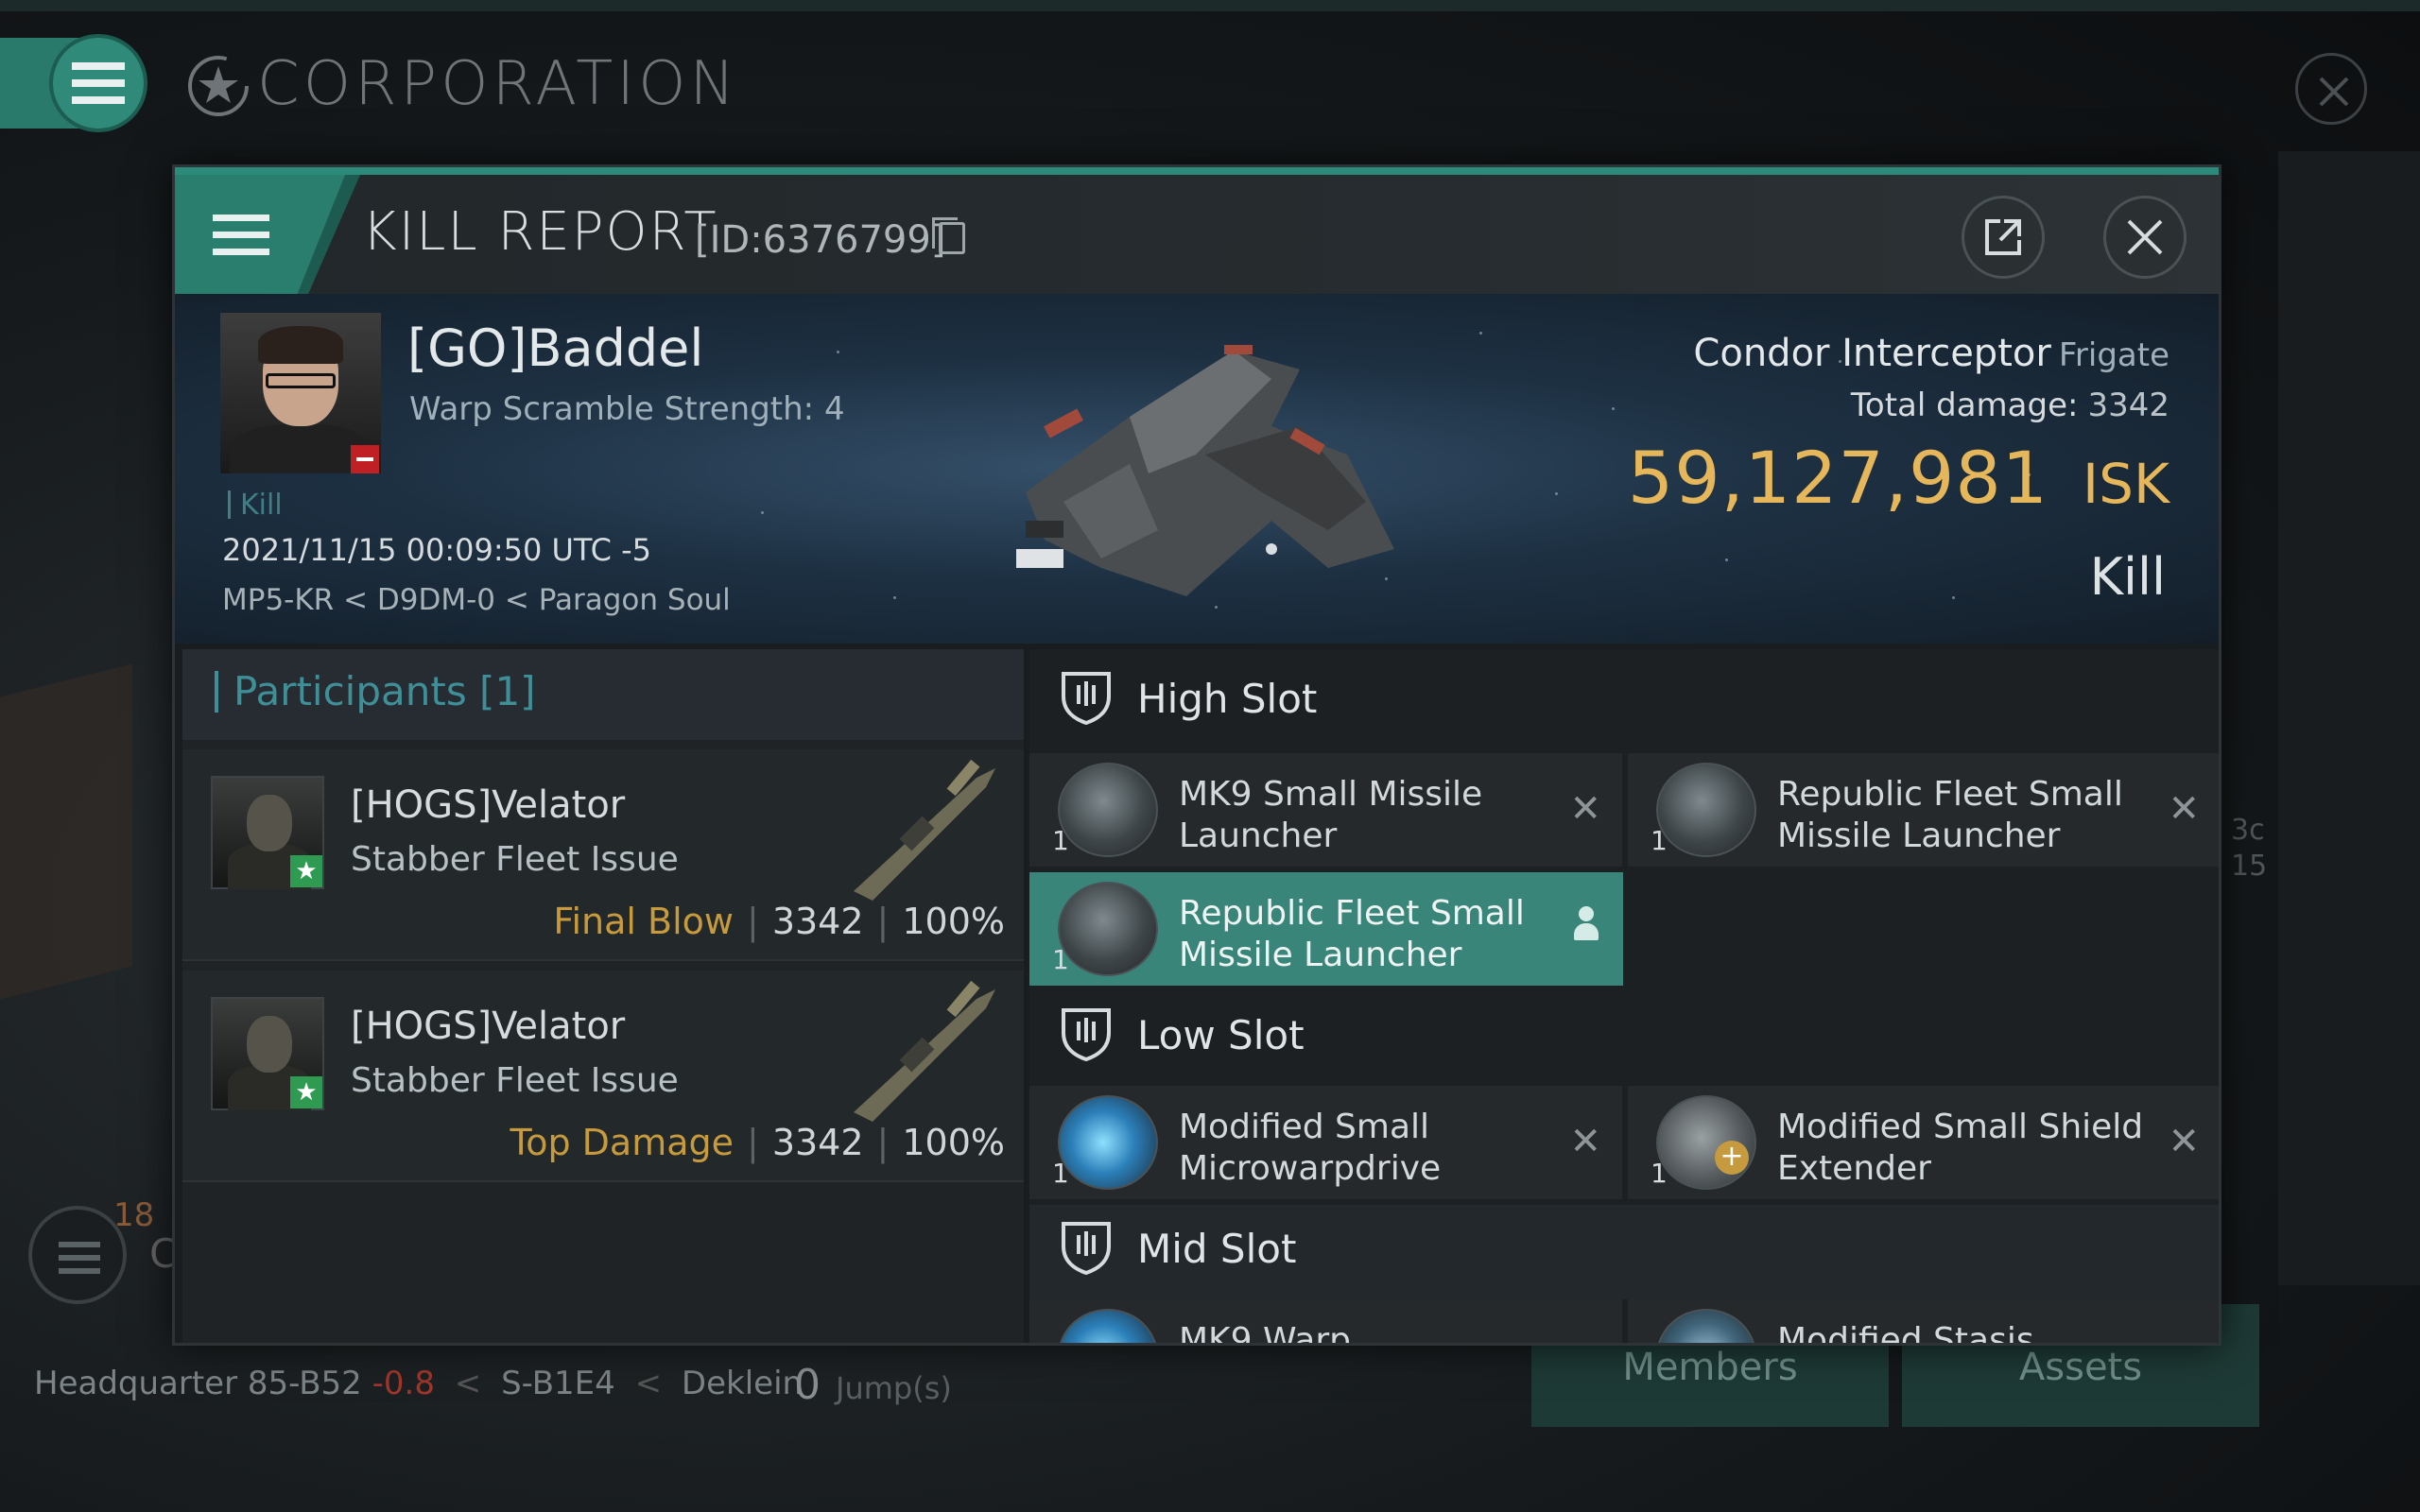  I want to click on fragment-line: 15, so click(2249, 866).